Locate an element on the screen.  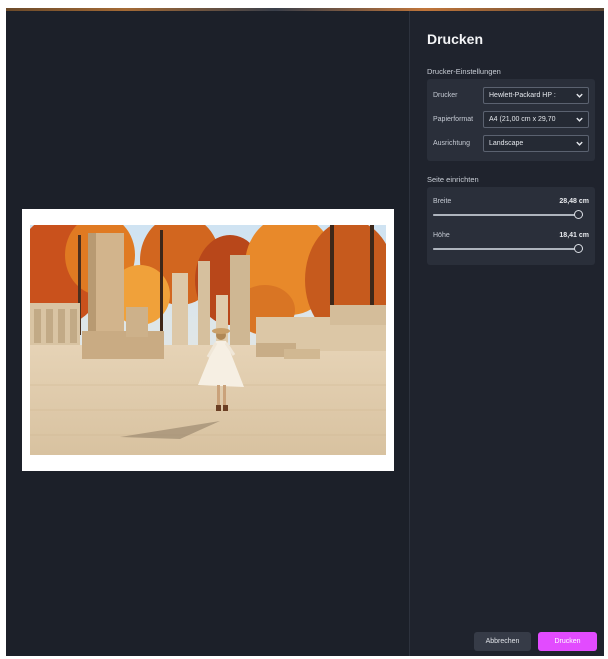
page-section-label: Seite einrichten is located at coordinates (453, 179).